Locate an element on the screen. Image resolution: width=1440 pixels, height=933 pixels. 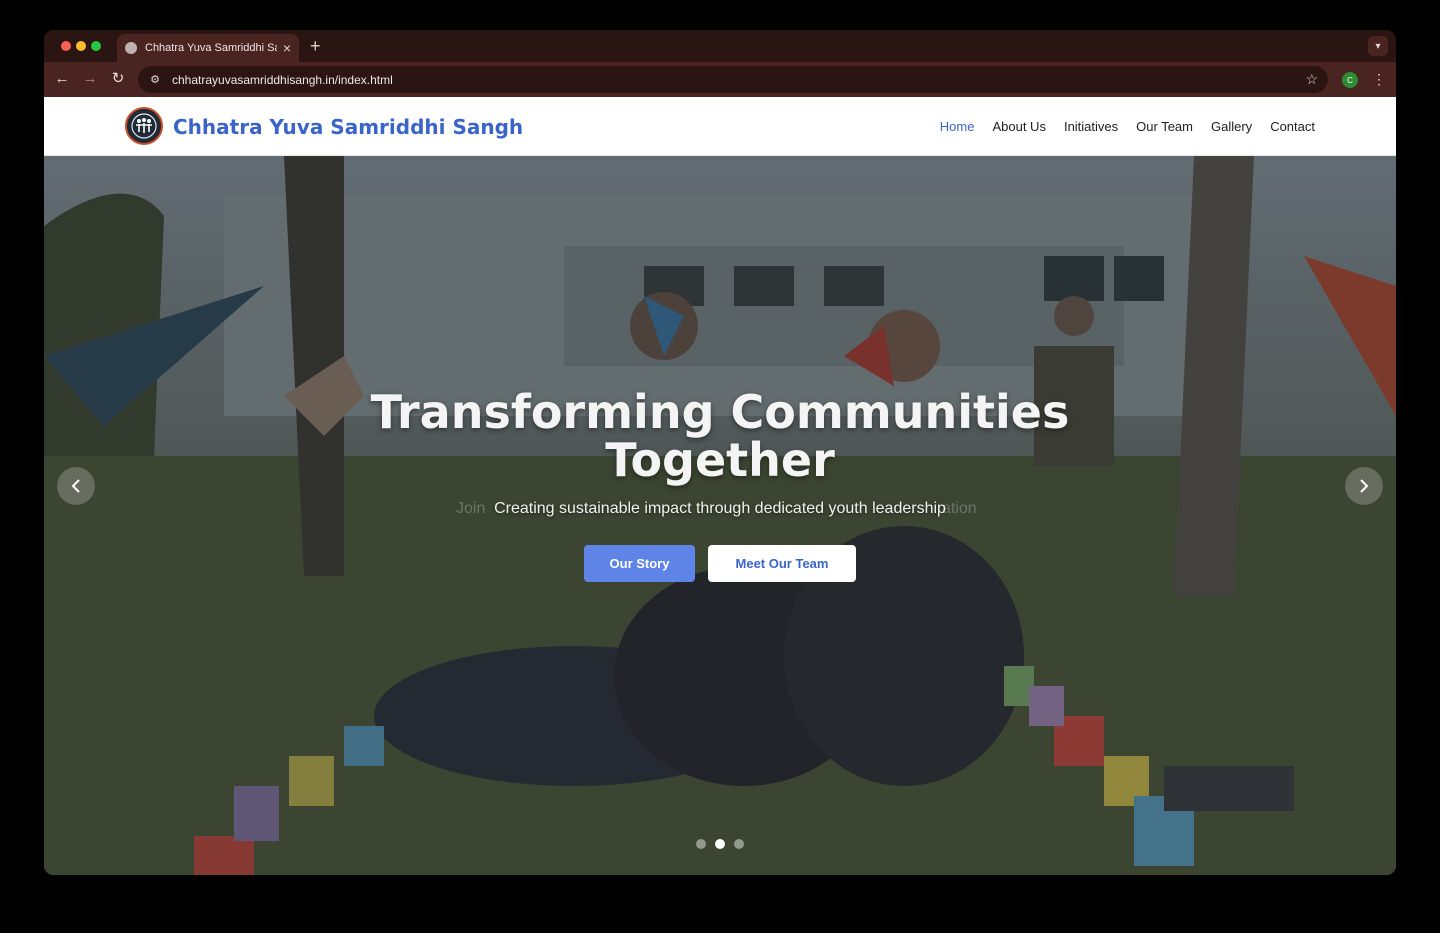
hero-title-line-1: Transforming Communities is located at coordinates (720, 412).